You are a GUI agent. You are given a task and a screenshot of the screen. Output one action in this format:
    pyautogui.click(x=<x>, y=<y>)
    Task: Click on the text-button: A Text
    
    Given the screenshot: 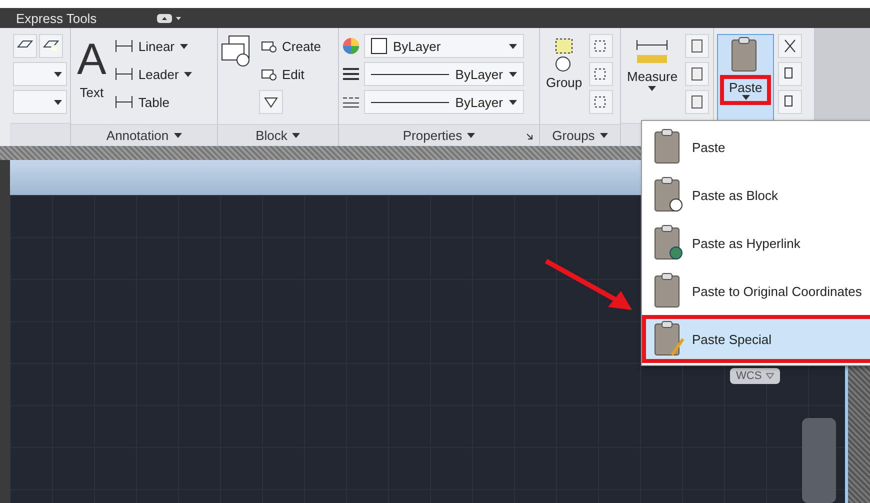 What is the action you would take?
    pyautogui.click(x=92, y=78)
    